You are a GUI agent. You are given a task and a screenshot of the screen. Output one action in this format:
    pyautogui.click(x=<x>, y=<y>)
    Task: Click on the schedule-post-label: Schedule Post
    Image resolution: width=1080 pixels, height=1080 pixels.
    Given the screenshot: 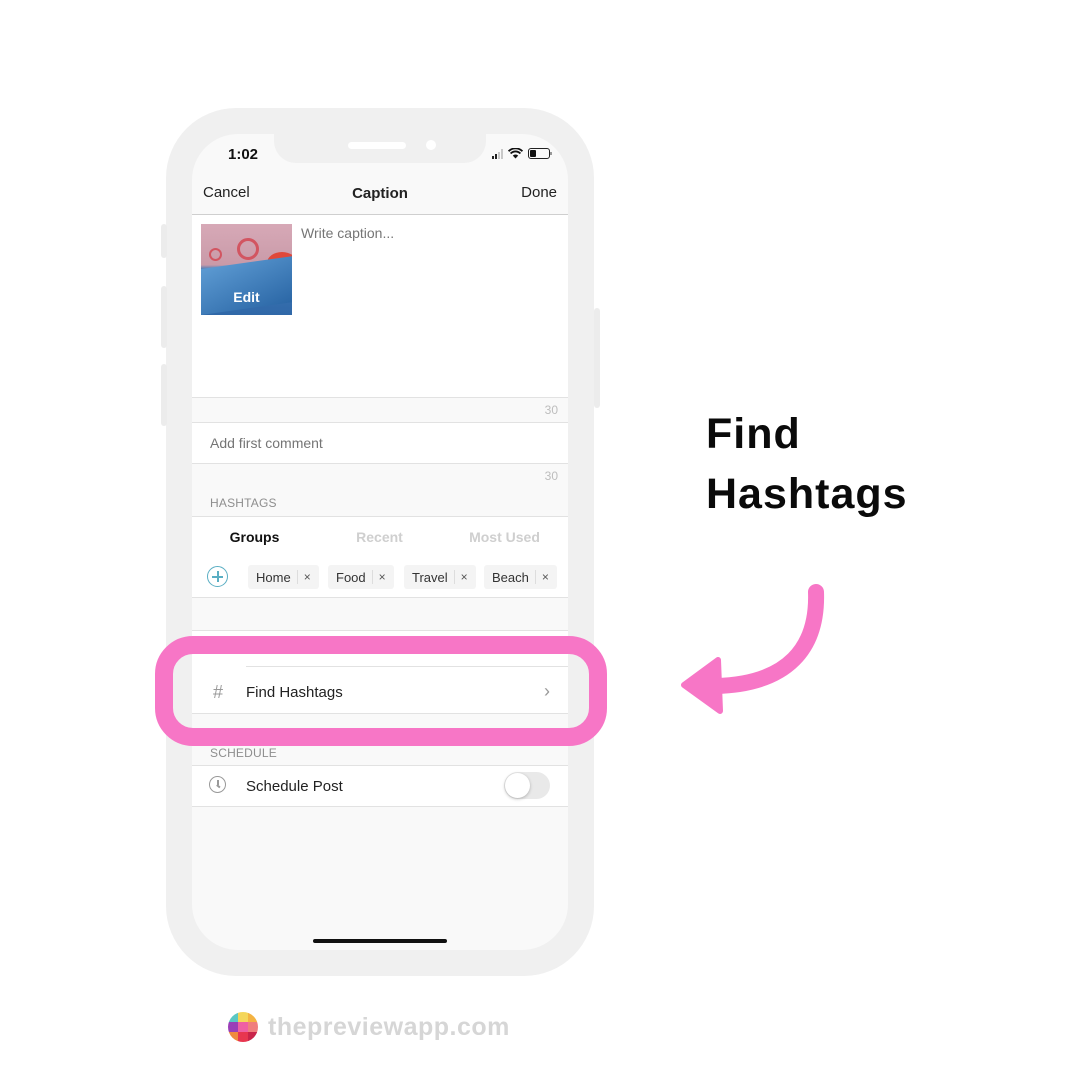 What is the action you would take?
    pyautogui.click(x=294, y=786)
    